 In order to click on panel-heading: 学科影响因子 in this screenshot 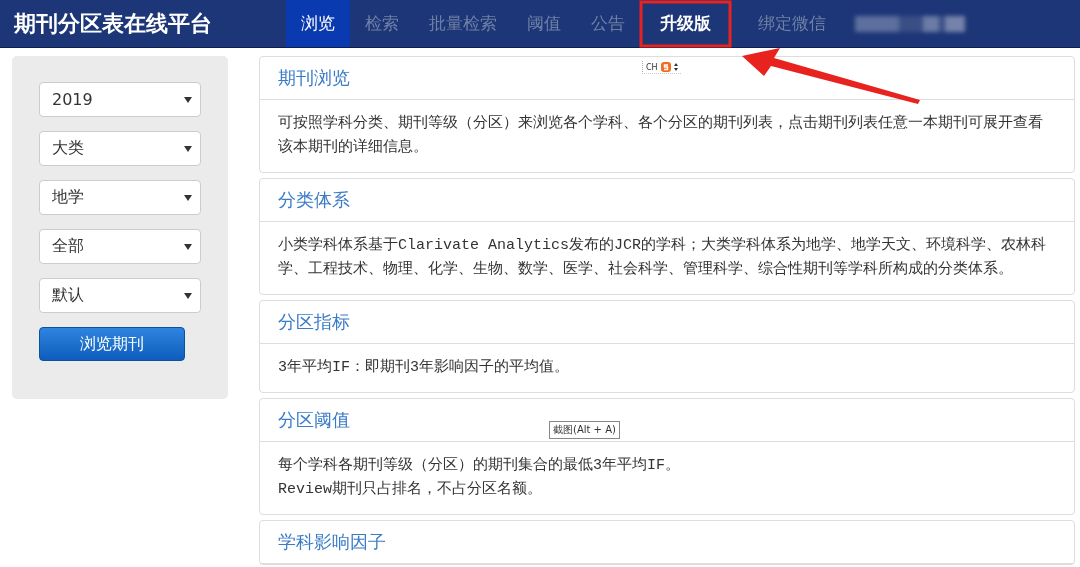, I will do `click(667, 542)`.